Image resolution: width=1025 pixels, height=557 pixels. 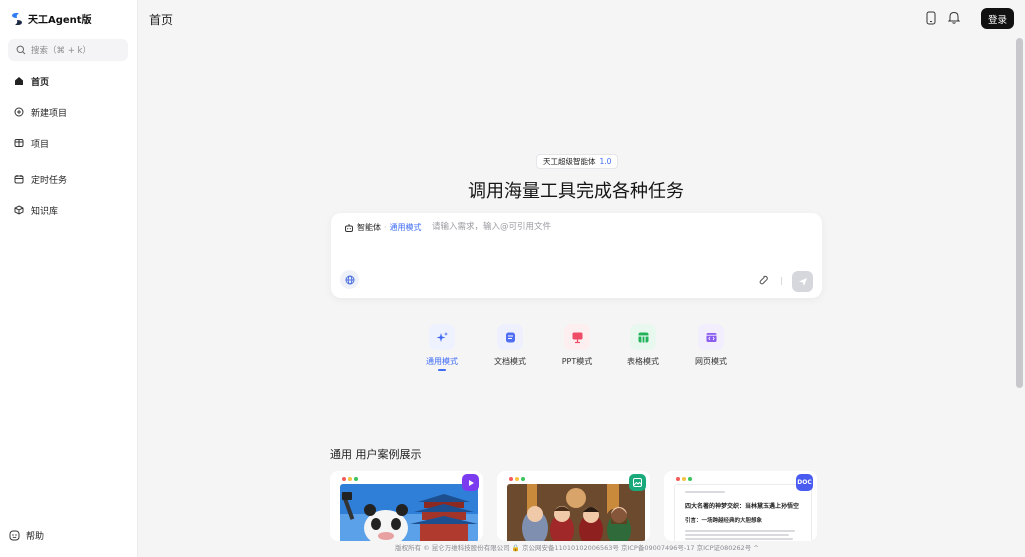 I want to click on video-tag, so click(x=470, y=482).